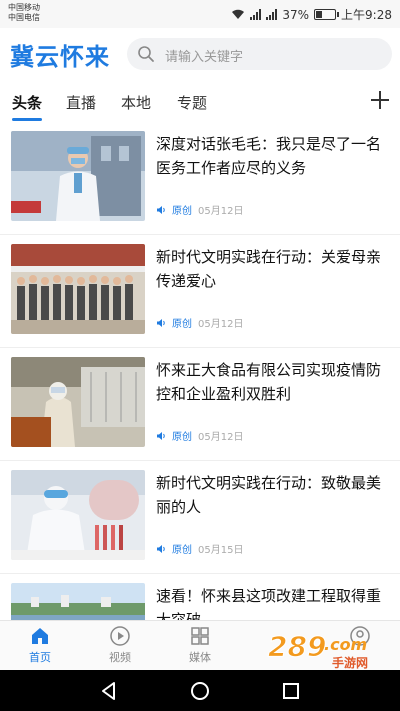  I want to click on category-tabs: 头条 直播 本地 专题, so click(200, 103).